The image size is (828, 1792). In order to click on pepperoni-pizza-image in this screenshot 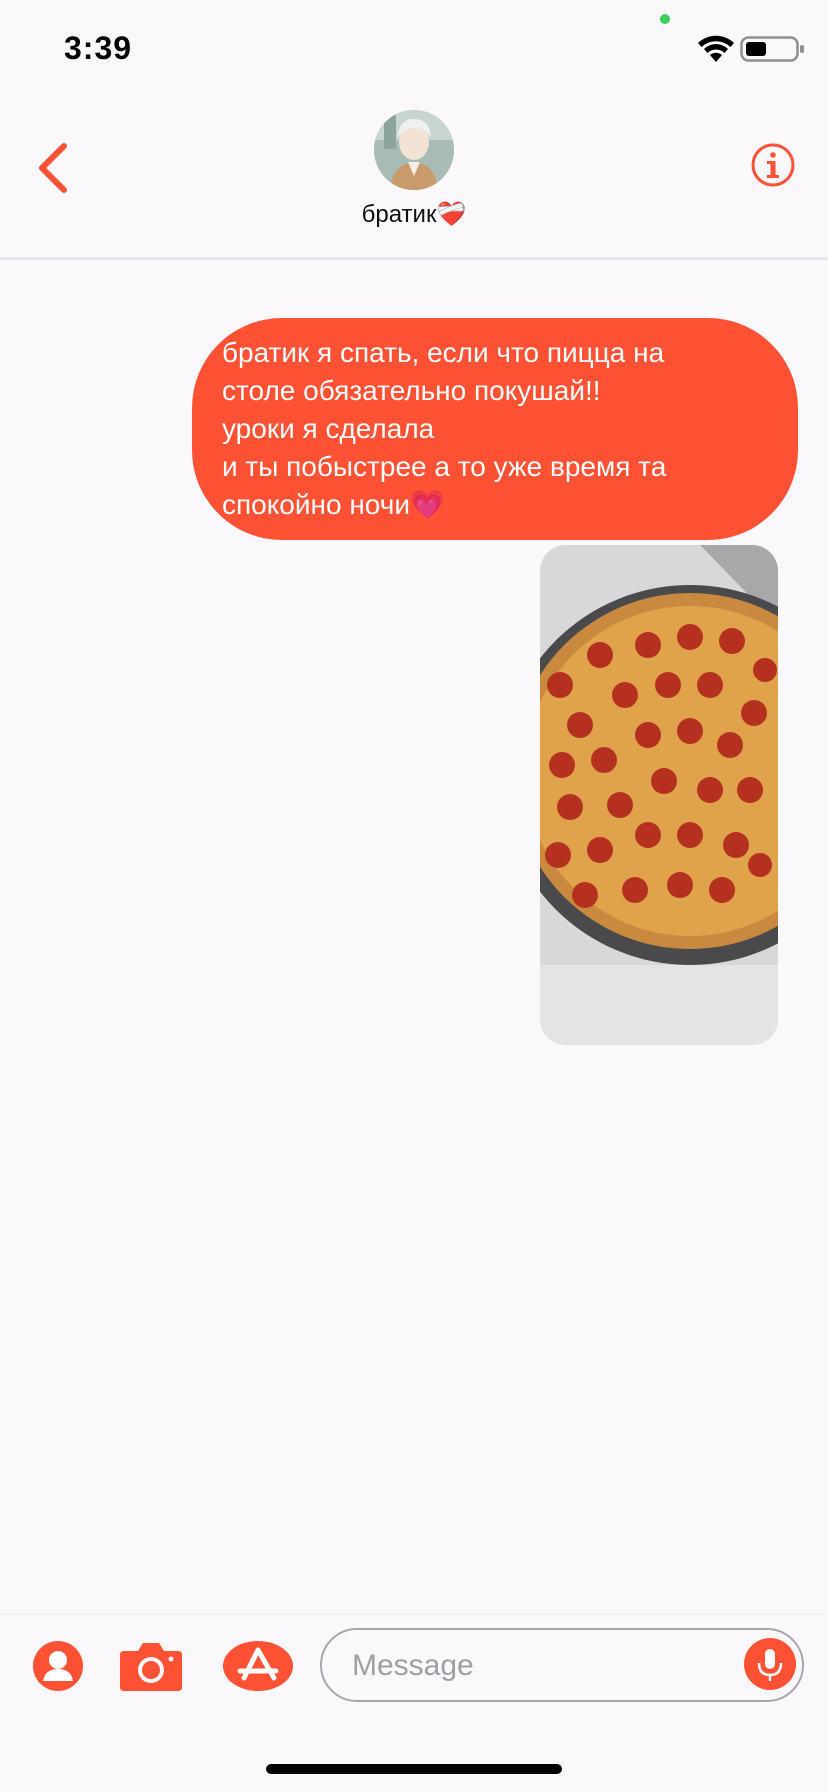, I will do `click(659, 795)`.